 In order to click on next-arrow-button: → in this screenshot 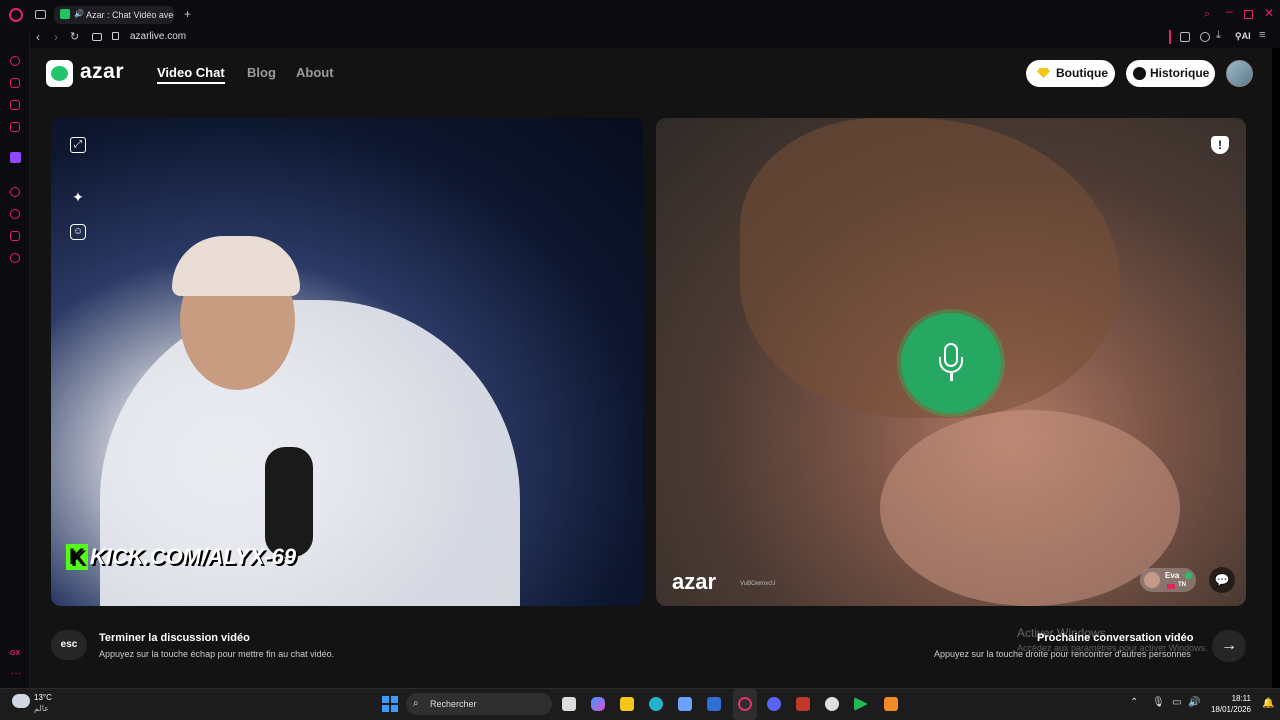, I will do `click(1229, 646)`.